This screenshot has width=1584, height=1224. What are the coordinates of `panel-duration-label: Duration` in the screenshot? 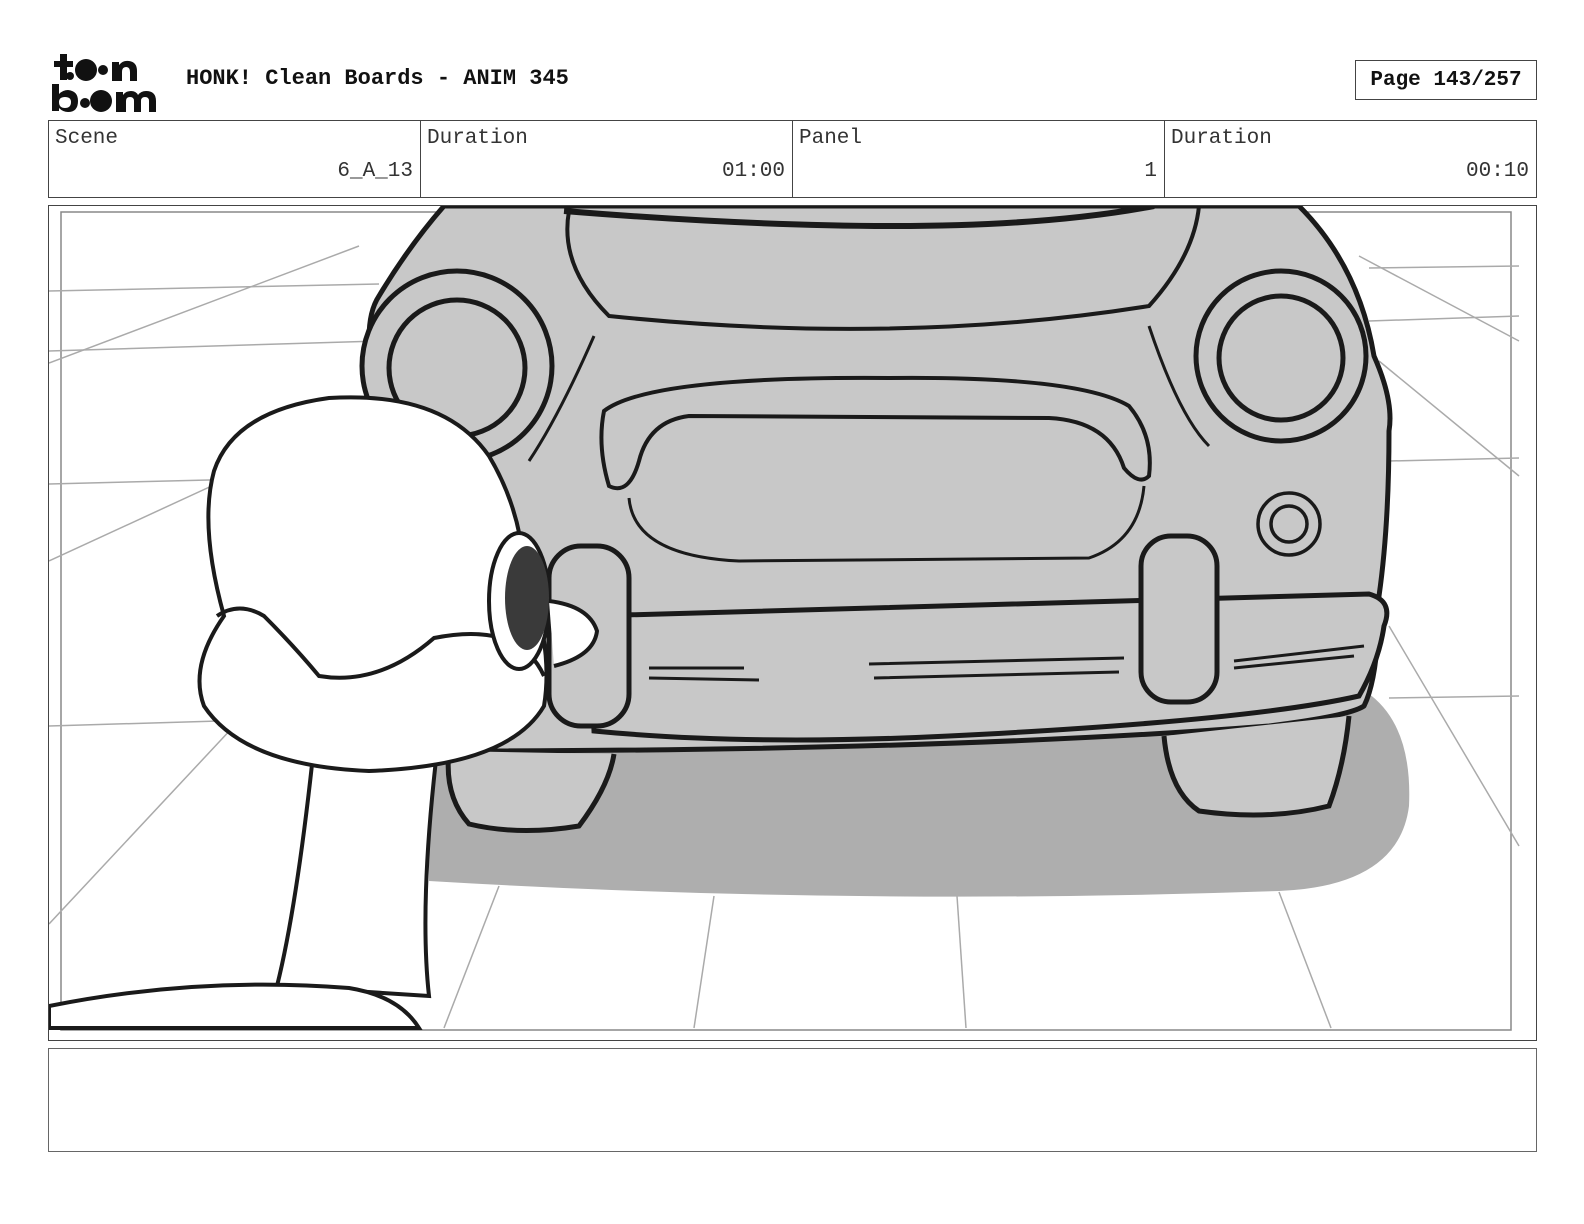 It's located at (1221, 138).